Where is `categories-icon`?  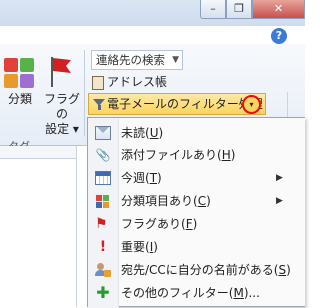
categories-icon is located at coordinates (103, 201).